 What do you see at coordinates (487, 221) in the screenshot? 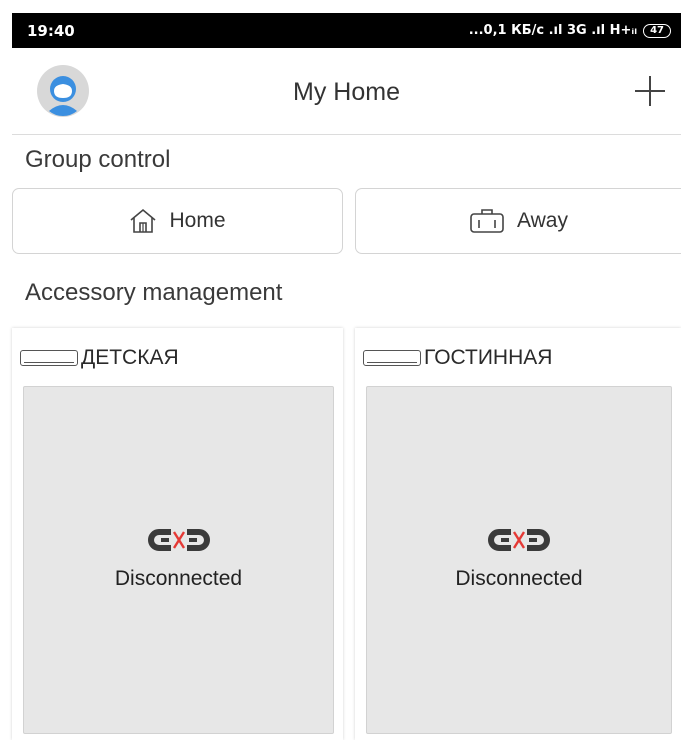
I see `briefcase-icon` at bounding box center [487, 221].